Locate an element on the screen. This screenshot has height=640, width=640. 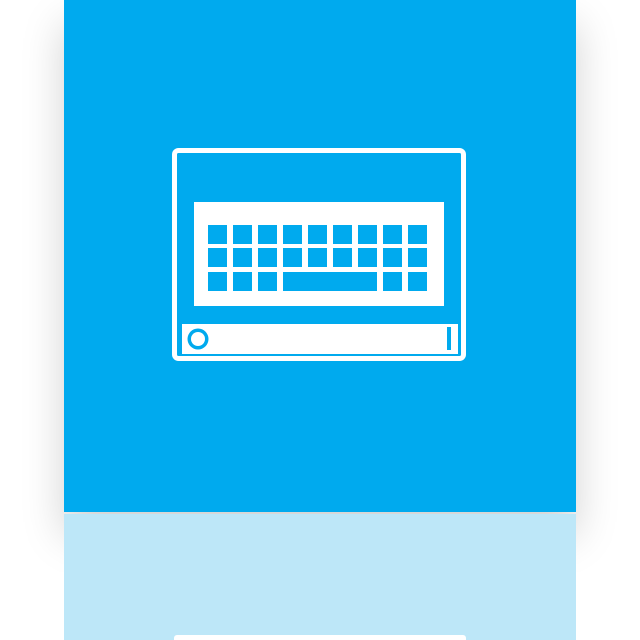
input-bar is located at coordinates (320, 339).